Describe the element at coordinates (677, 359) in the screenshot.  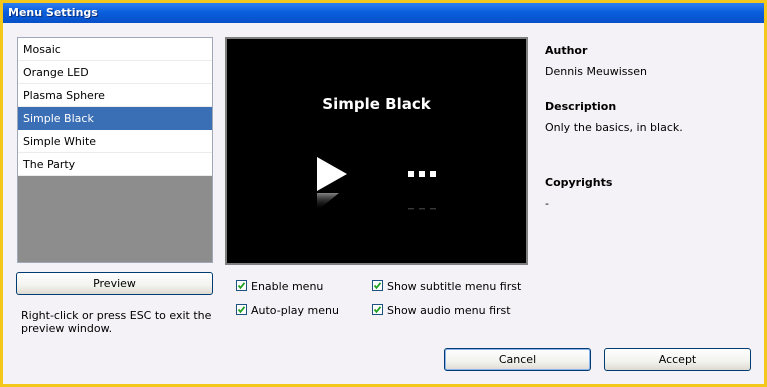
I see `accept-button: Accept` at that location.